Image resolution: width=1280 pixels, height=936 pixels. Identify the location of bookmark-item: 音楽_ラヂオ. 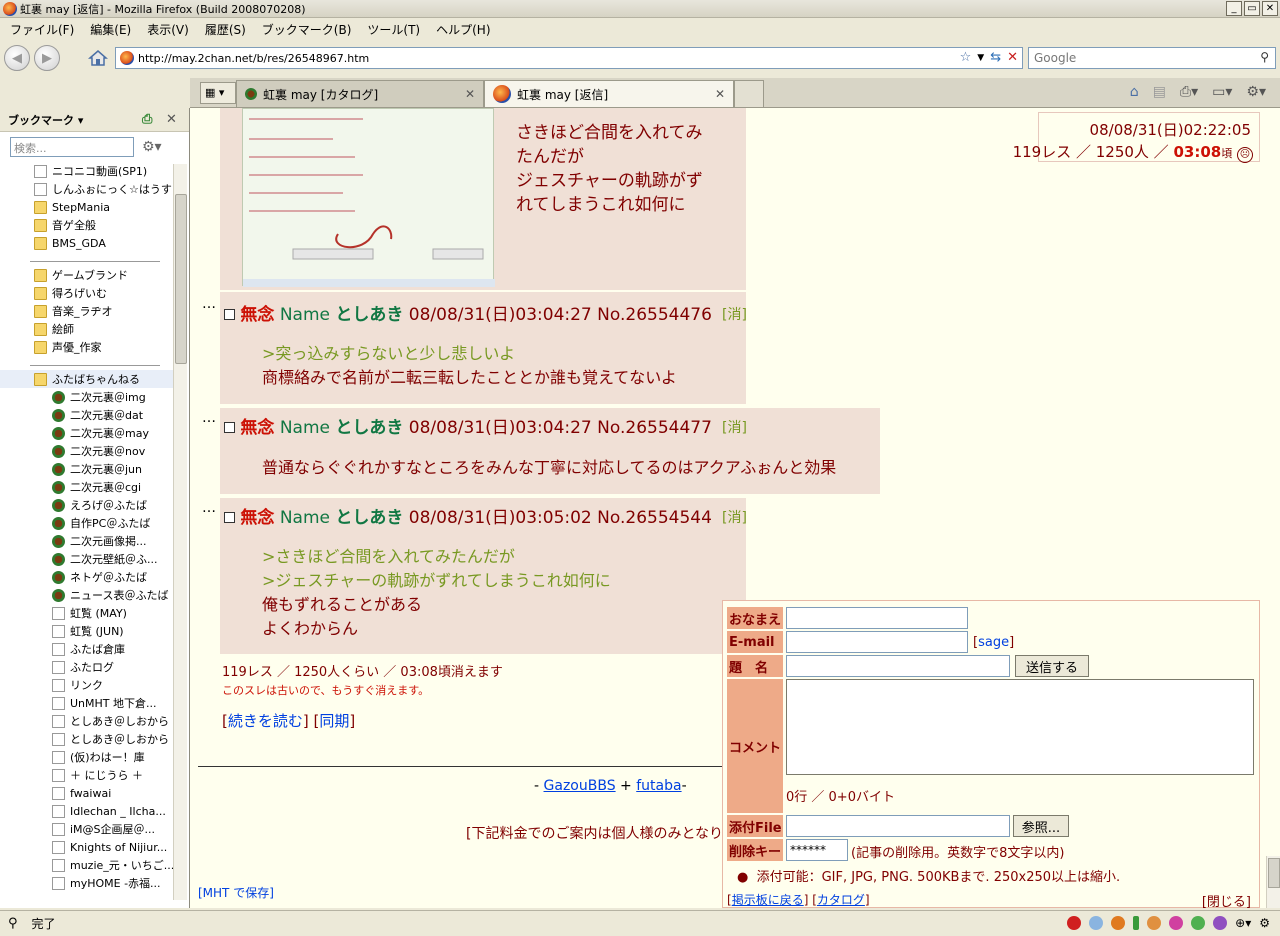
(89, 311).